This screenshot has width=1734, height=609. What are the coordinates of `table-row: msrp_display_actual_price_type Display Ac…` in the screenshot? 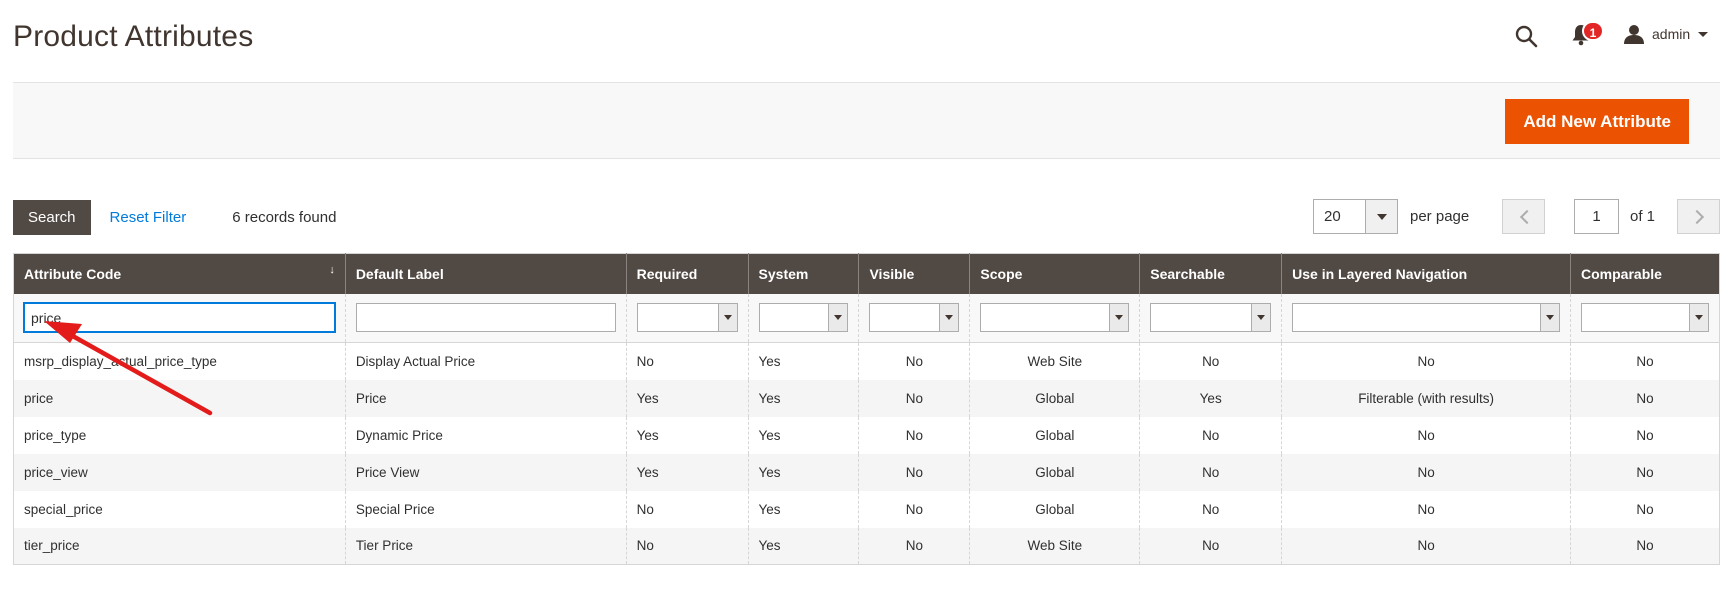 It's located at (866, 361).